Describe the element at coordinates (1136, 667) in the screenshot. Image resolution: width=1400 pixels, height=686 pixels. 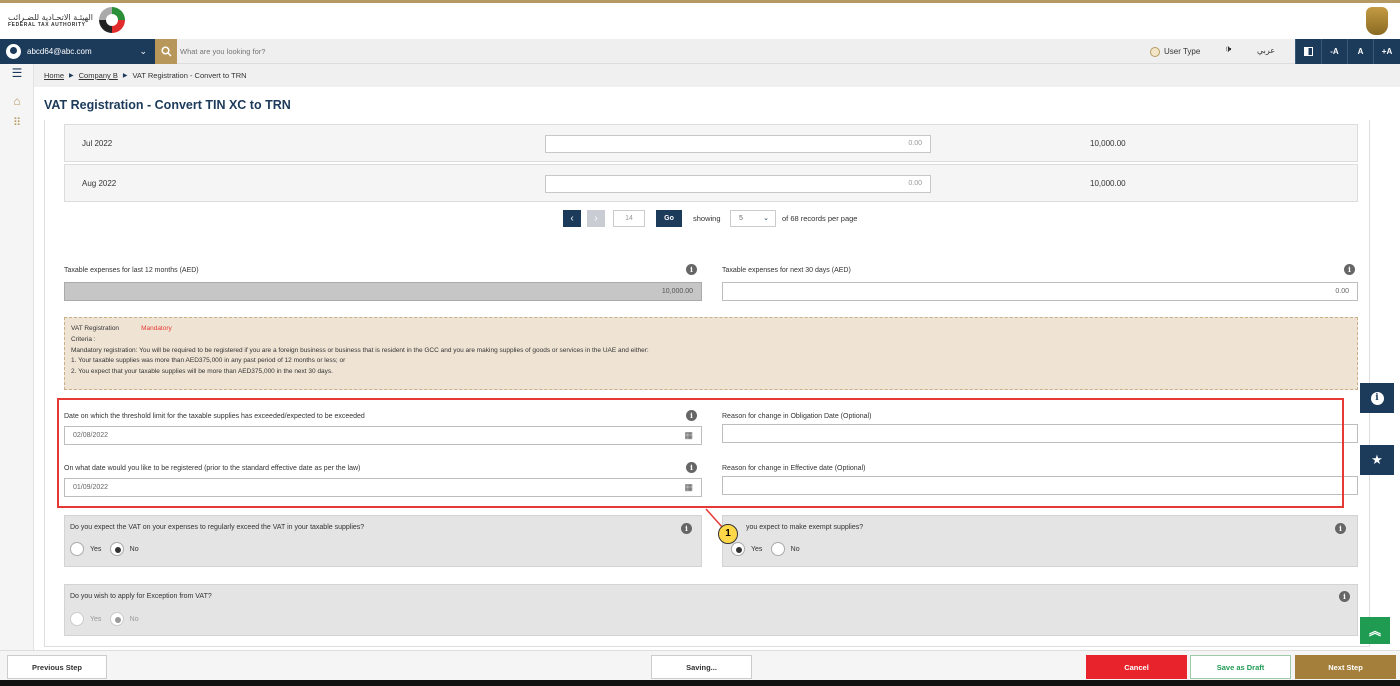
I see `cancel-button: Cancel` at that location.